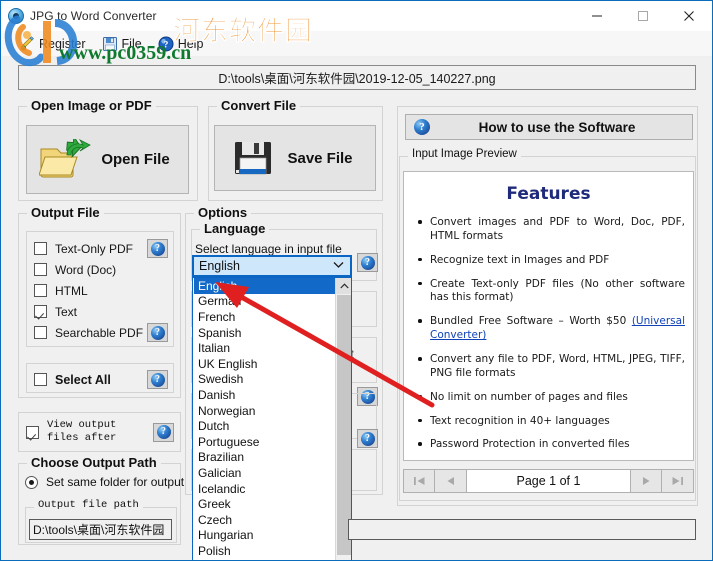 The width and height of the screenshot is (713, 561). What do you see at coordinates (678, 481) in the screenshot?
I see `pager-last-button` at bounding box center [678, 481].